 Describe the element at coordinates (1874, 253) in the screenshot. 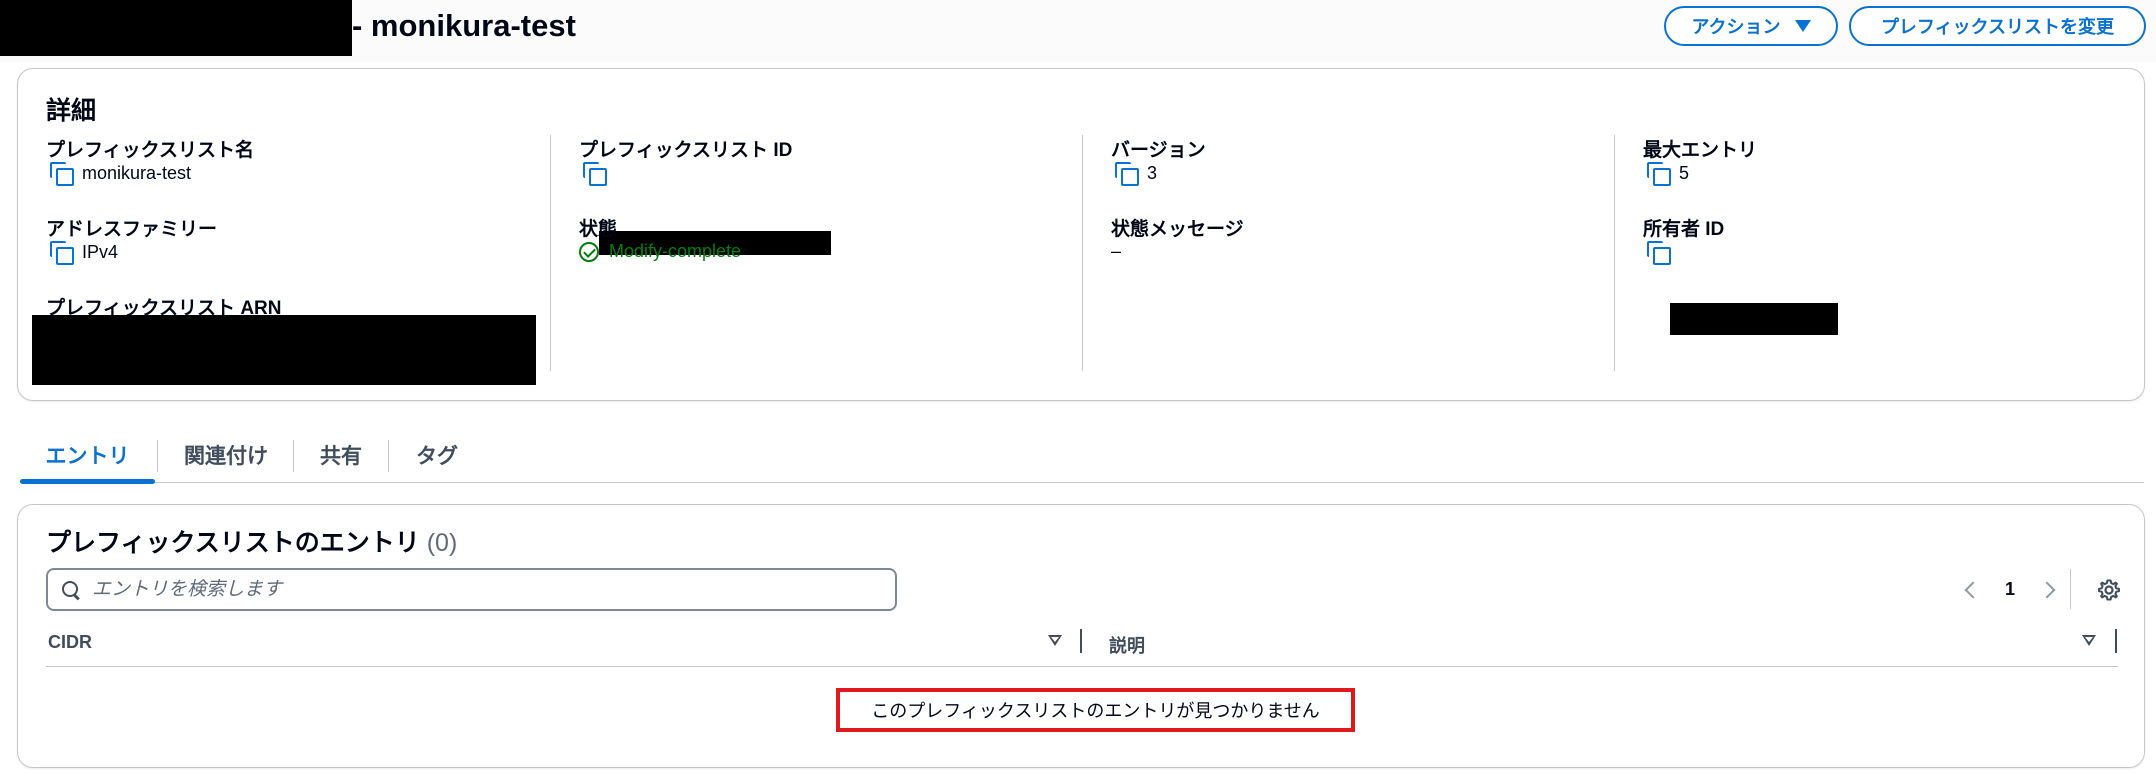

I see `details-column-4: 最大エントリ 5 所有者 ID` at that location.